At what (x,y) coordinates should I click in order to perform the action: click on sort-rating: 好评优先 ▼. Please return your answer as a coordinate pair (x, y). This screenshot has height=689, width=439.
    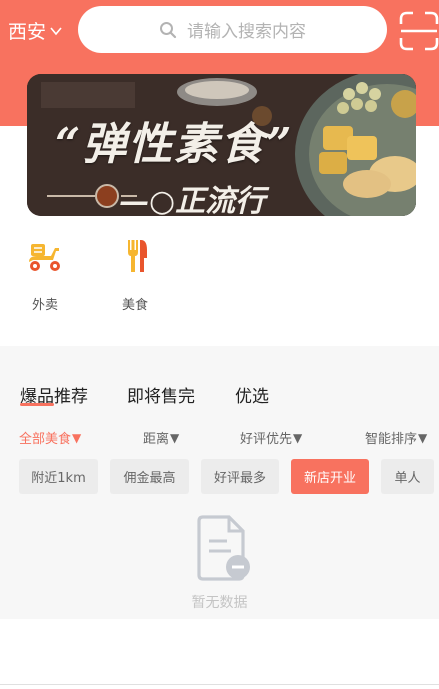
    Looking at the image, I should click on (271, 438).